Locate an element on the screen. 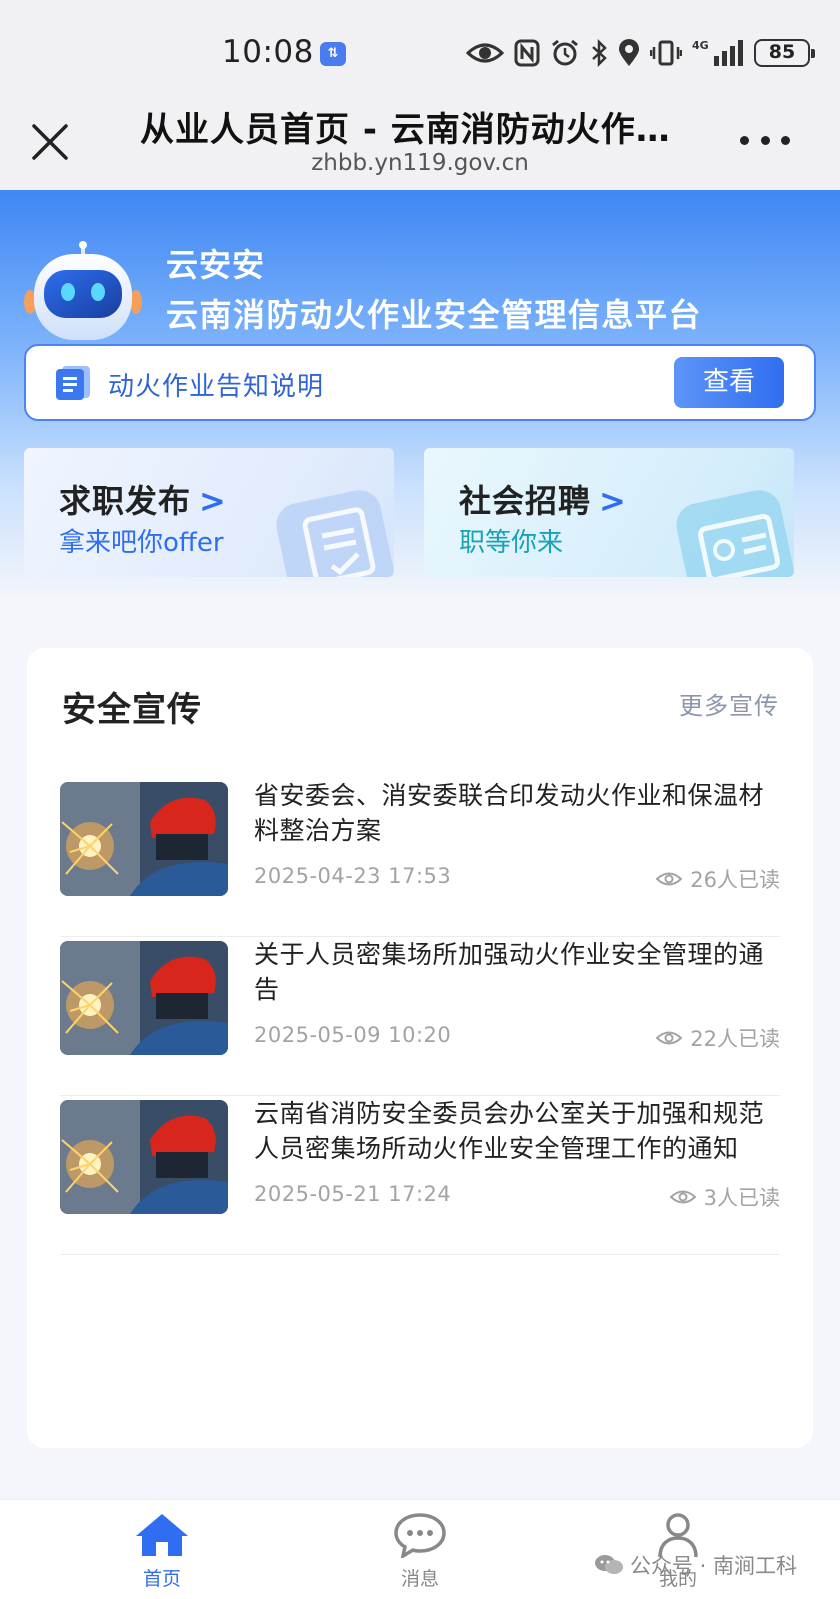 The height and width of the screenshot is (1599, 840). bottom-nav: 首页 消息 我的 is located at coordinates (420, 1549).